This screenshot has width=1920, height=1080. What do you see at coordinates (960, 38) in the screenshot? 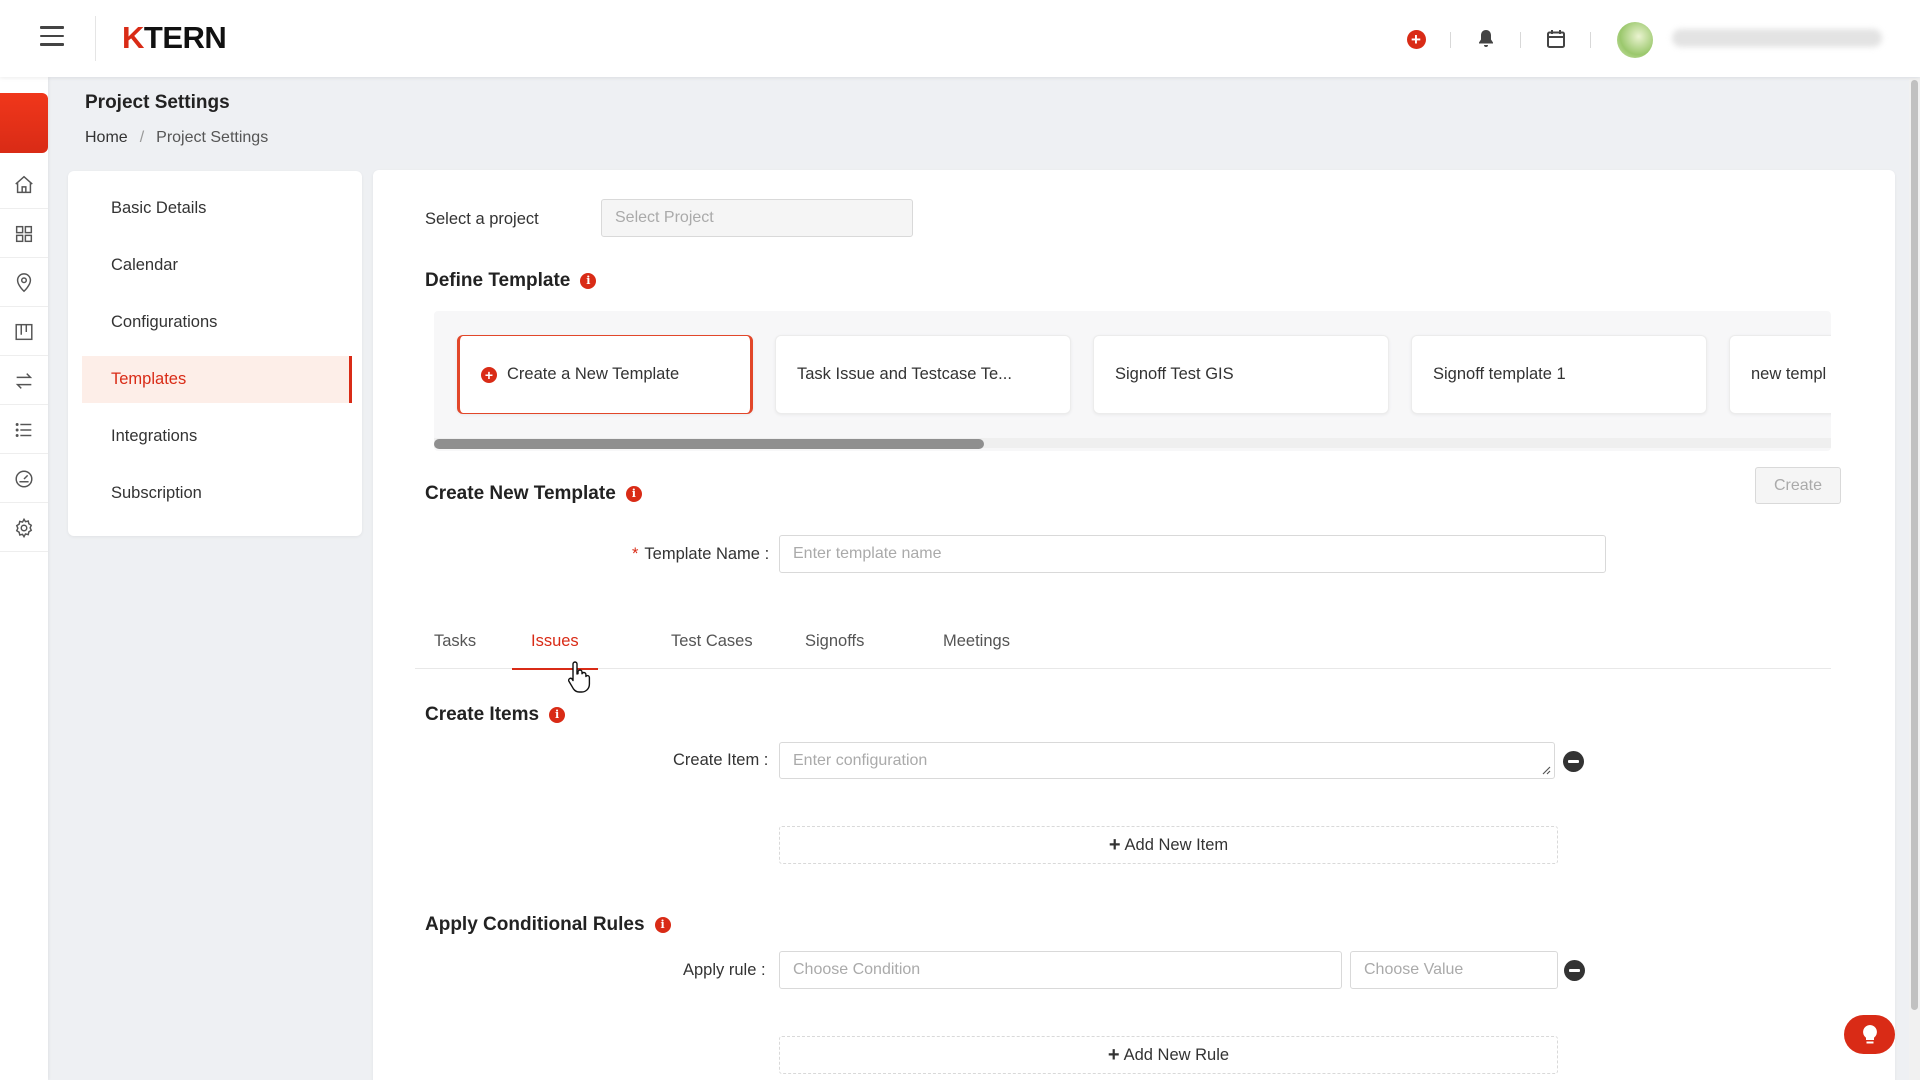
I see `top-bar: KTERN +` at bounding box center [960, 38].